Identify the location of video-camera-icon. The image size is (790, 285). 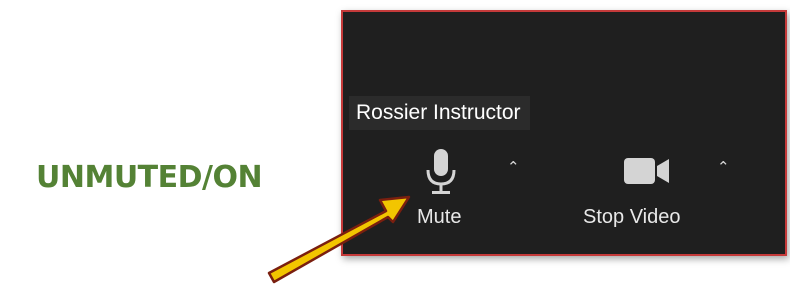
(646, 171).